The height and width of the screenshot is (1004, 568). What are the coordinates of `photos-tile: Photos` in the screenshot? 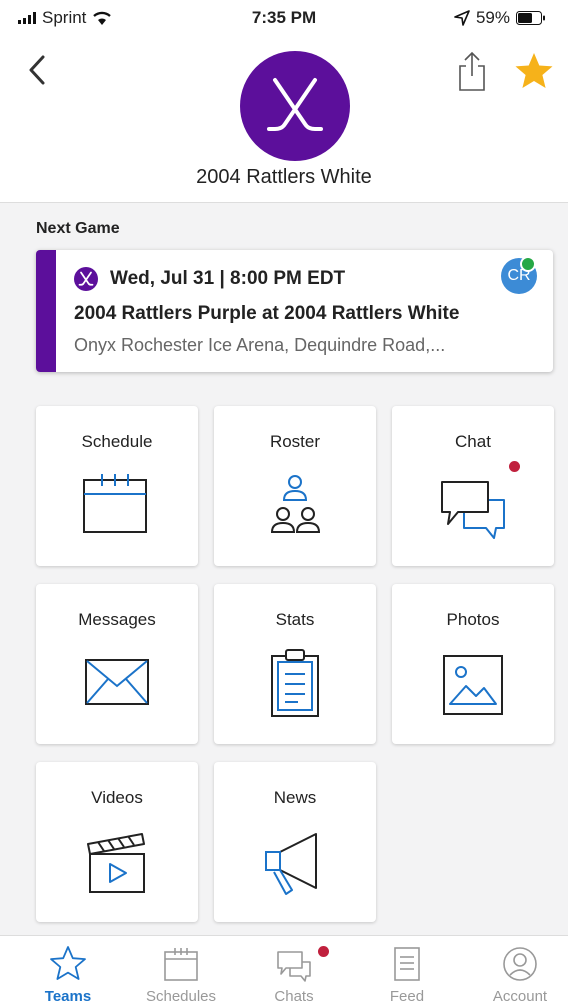 It's located at (473, 664).